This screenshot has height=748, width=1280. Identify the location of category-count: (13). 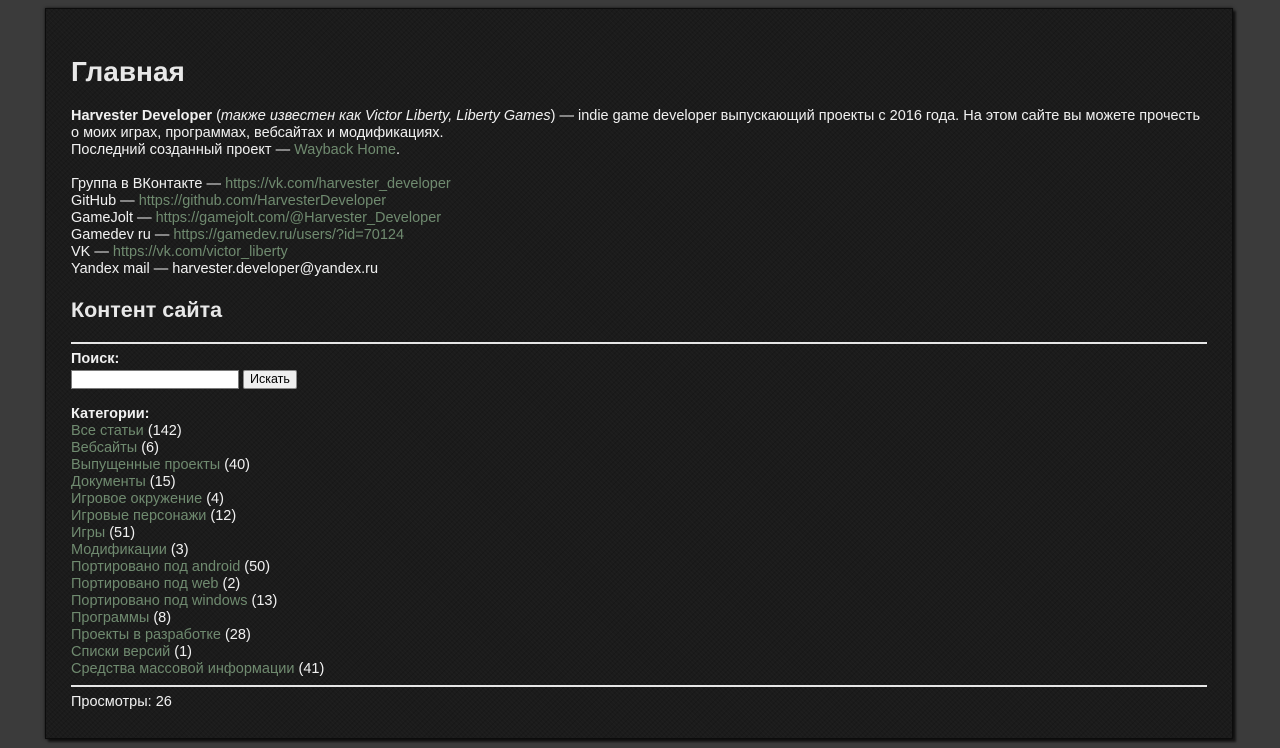
(262, 601).